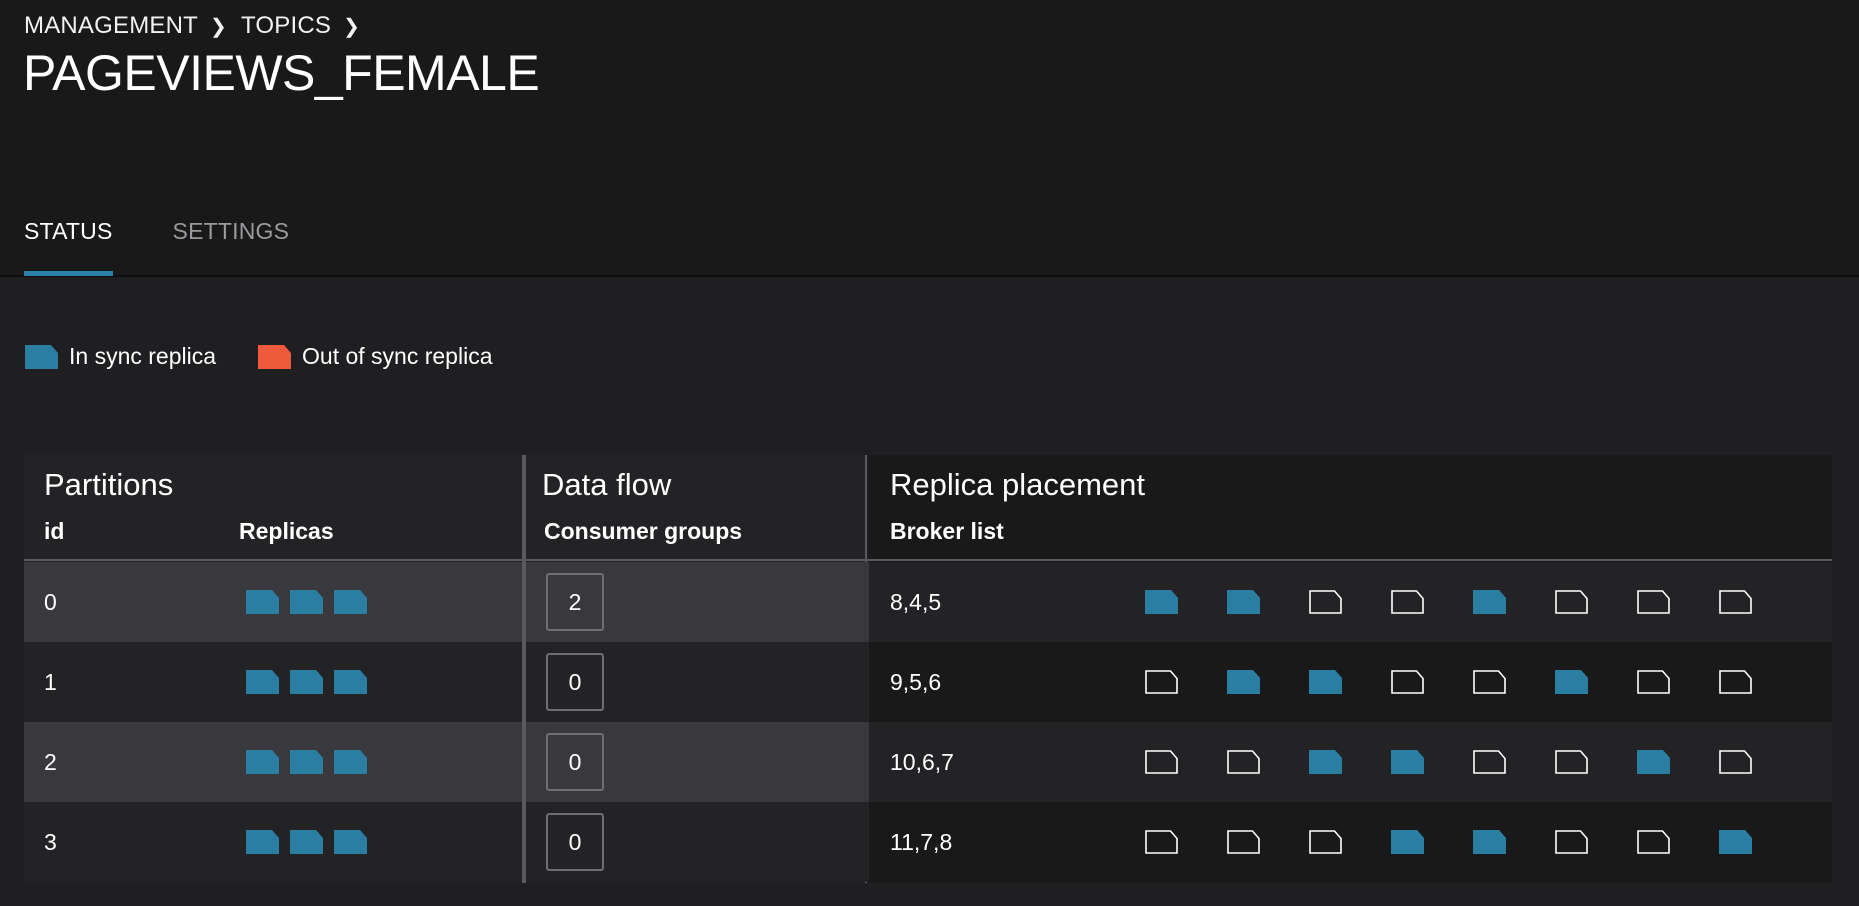  I want to click on col-broker-list-header: Broker list, so click(947, 531).